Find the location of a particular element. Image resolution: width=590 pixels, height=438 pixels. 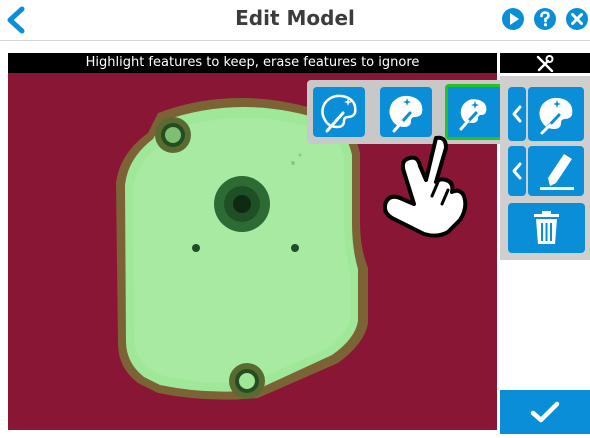

tools-header is located at coordinates (545, 63).